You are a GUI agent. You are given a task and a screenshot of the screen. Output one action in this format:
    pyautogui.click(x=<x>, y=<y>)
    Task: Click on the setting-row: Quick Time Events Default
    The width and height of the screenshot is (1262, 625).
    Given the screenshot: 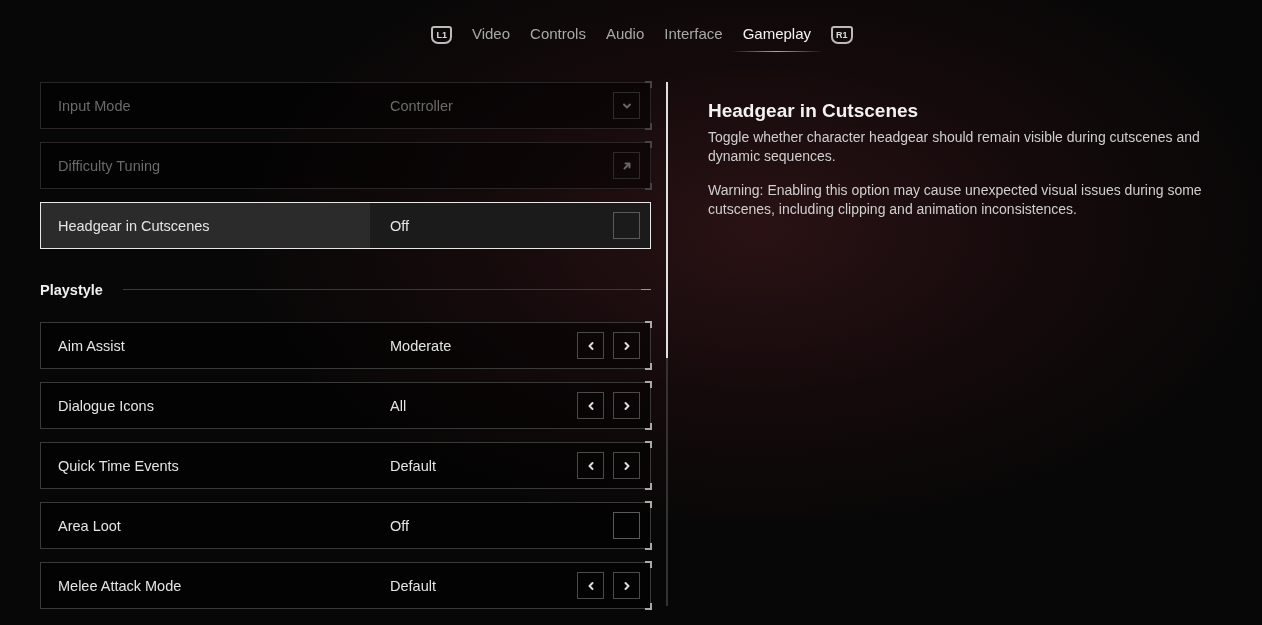 What is the action you would take?
    pyautogui.click(x=345, y=465)
    